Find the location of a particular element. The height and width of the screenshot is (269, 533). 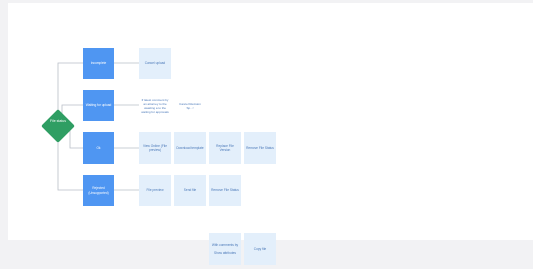

legend-box-copy-file-label: Copy file is located at coordinates (260, 248).